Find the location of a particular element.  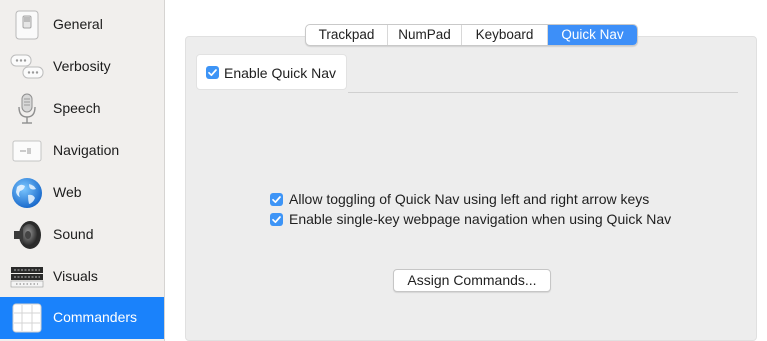

microphone-icon is located at coordinates (27, 109).